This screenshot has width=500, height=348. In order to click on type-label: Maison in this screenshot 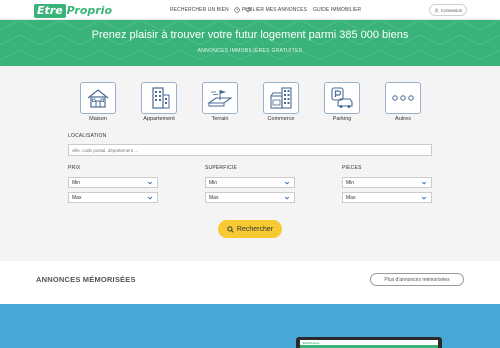, I will do `click(98, 119)`.